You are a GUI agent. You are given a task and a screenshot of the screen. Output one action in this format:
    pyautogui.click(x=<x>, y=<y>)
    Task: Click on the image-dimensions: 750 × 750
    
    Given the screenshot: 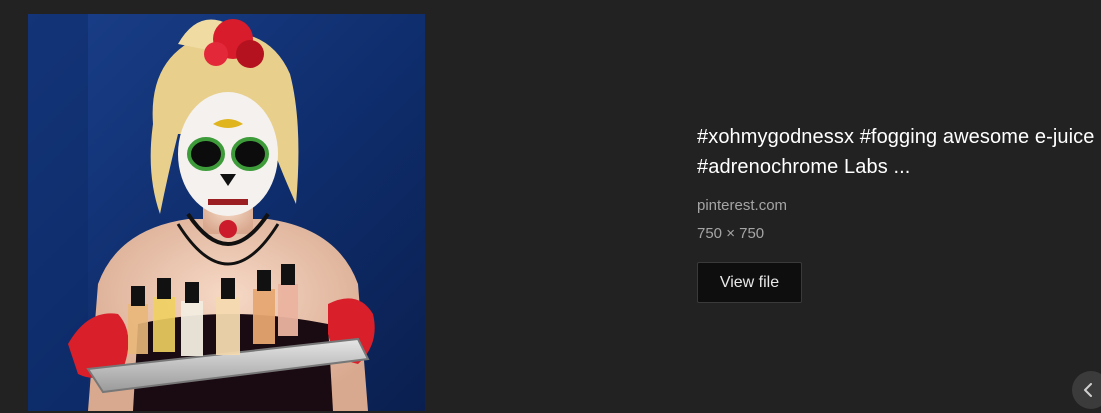 What is the action you would take?
    pyautogui.click(x=731, y=233)
    